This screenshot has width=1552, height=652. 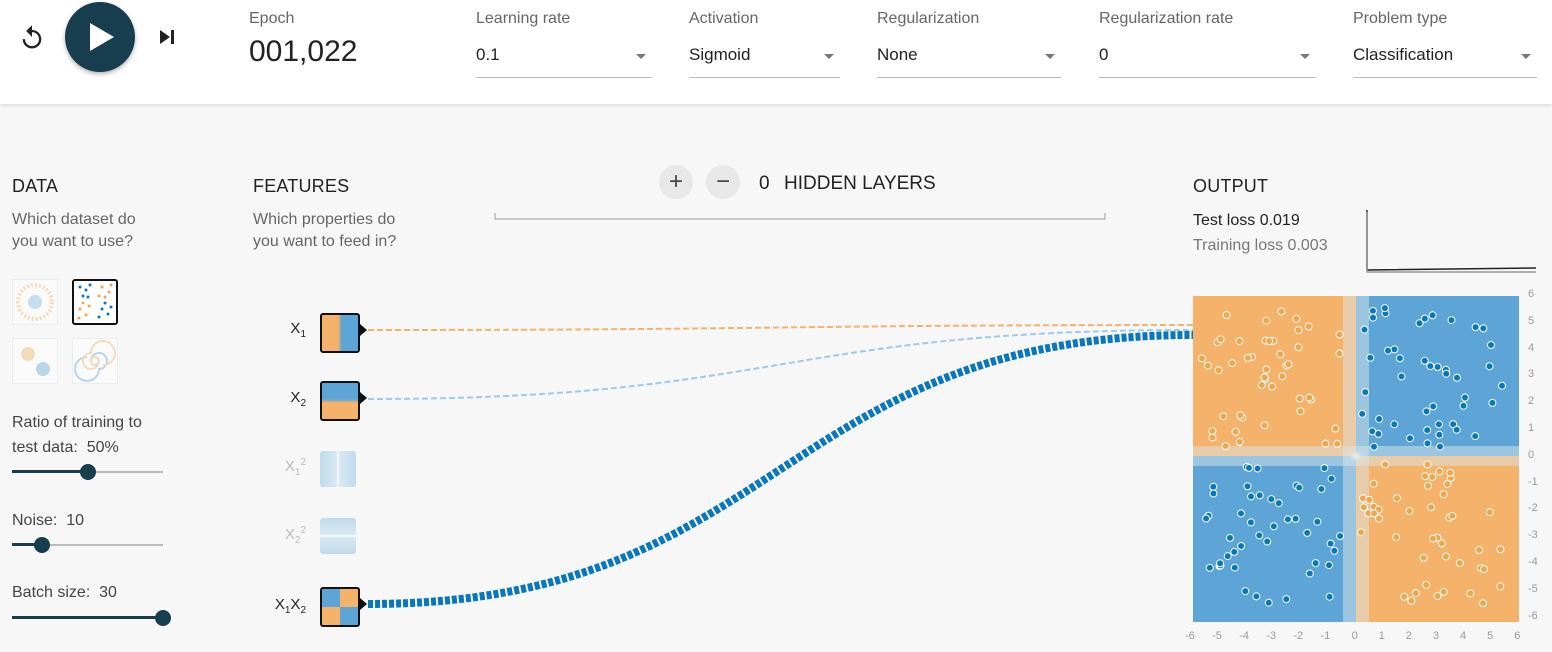 What do you see at coordinates (676, 182) in the screenshot?
I see `add-layer-button: +` at bounding box center [676, 182].